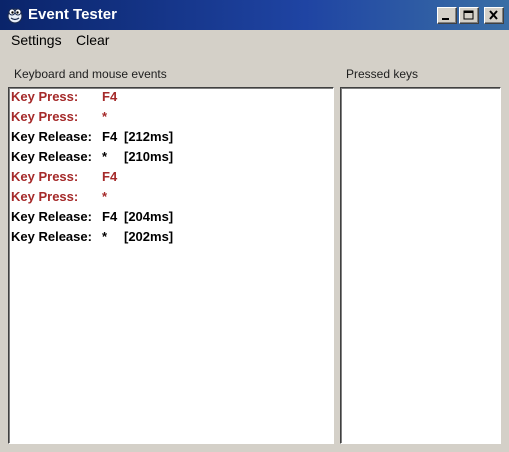  Describe the element at coordinates (149, 236) in the screenshot. I see `event-duration: [202ms]` at that location.